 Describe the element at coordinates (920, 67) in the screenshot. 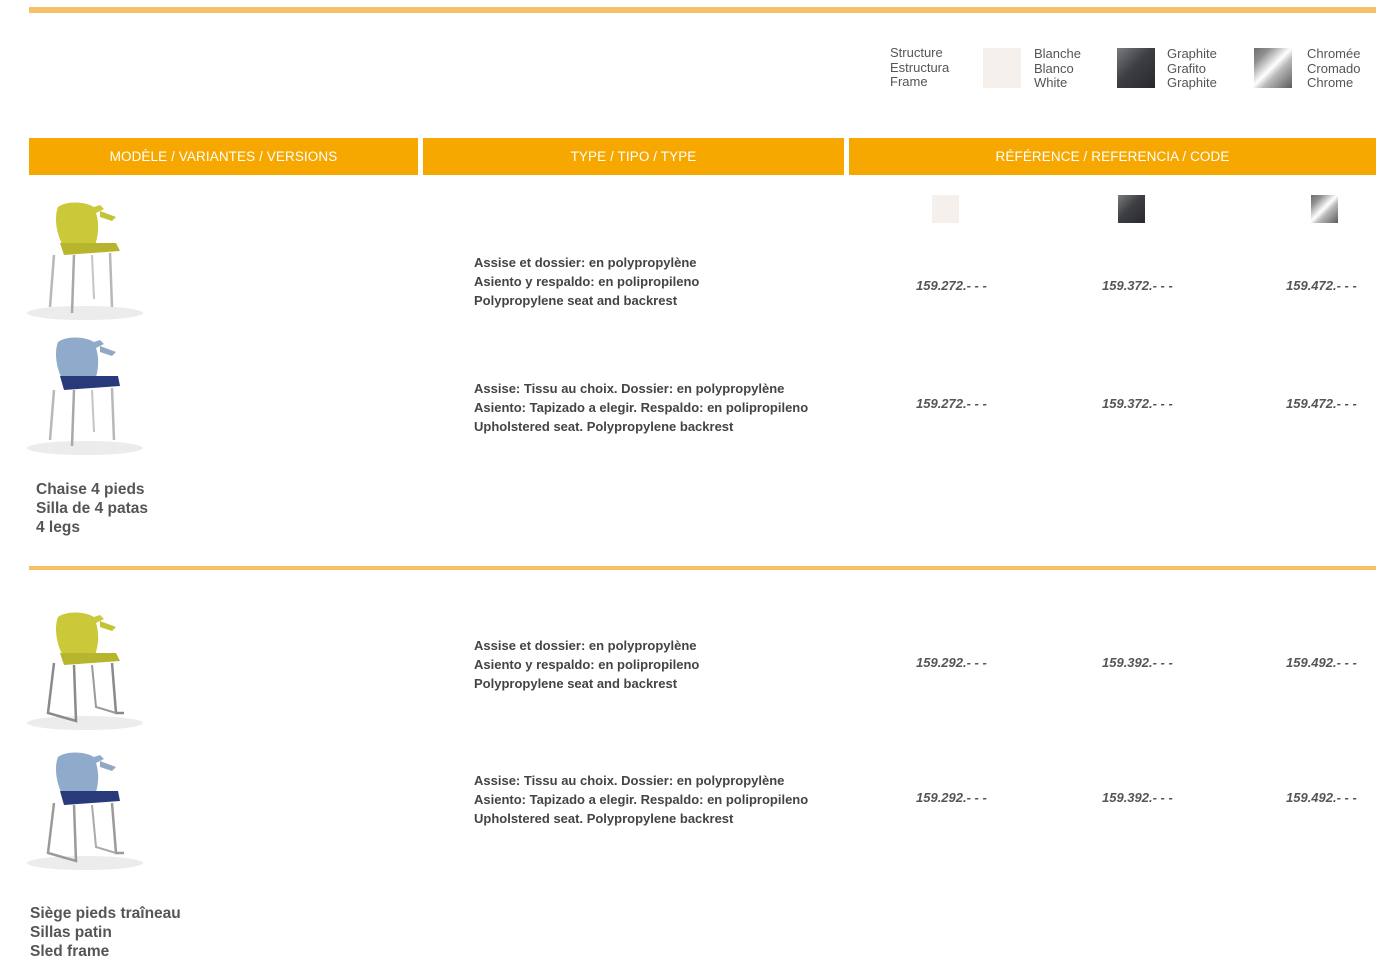

I see `legend-structure-label: Structure Estructura Frame` at that location.